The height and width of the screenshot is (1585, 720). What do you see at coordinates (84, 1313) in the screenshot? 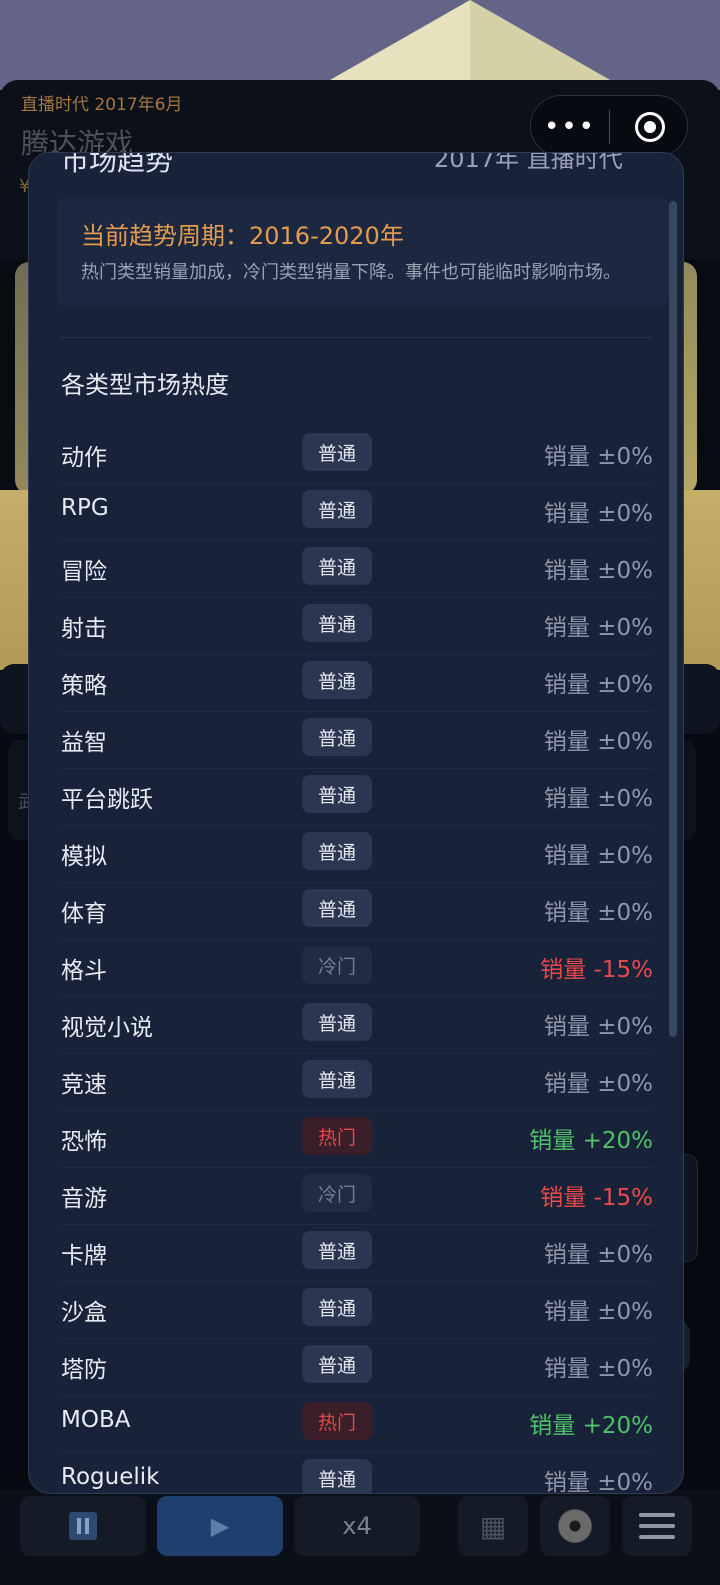
I see `genre-name: 沙盒` at bounding box center [84, 1313].